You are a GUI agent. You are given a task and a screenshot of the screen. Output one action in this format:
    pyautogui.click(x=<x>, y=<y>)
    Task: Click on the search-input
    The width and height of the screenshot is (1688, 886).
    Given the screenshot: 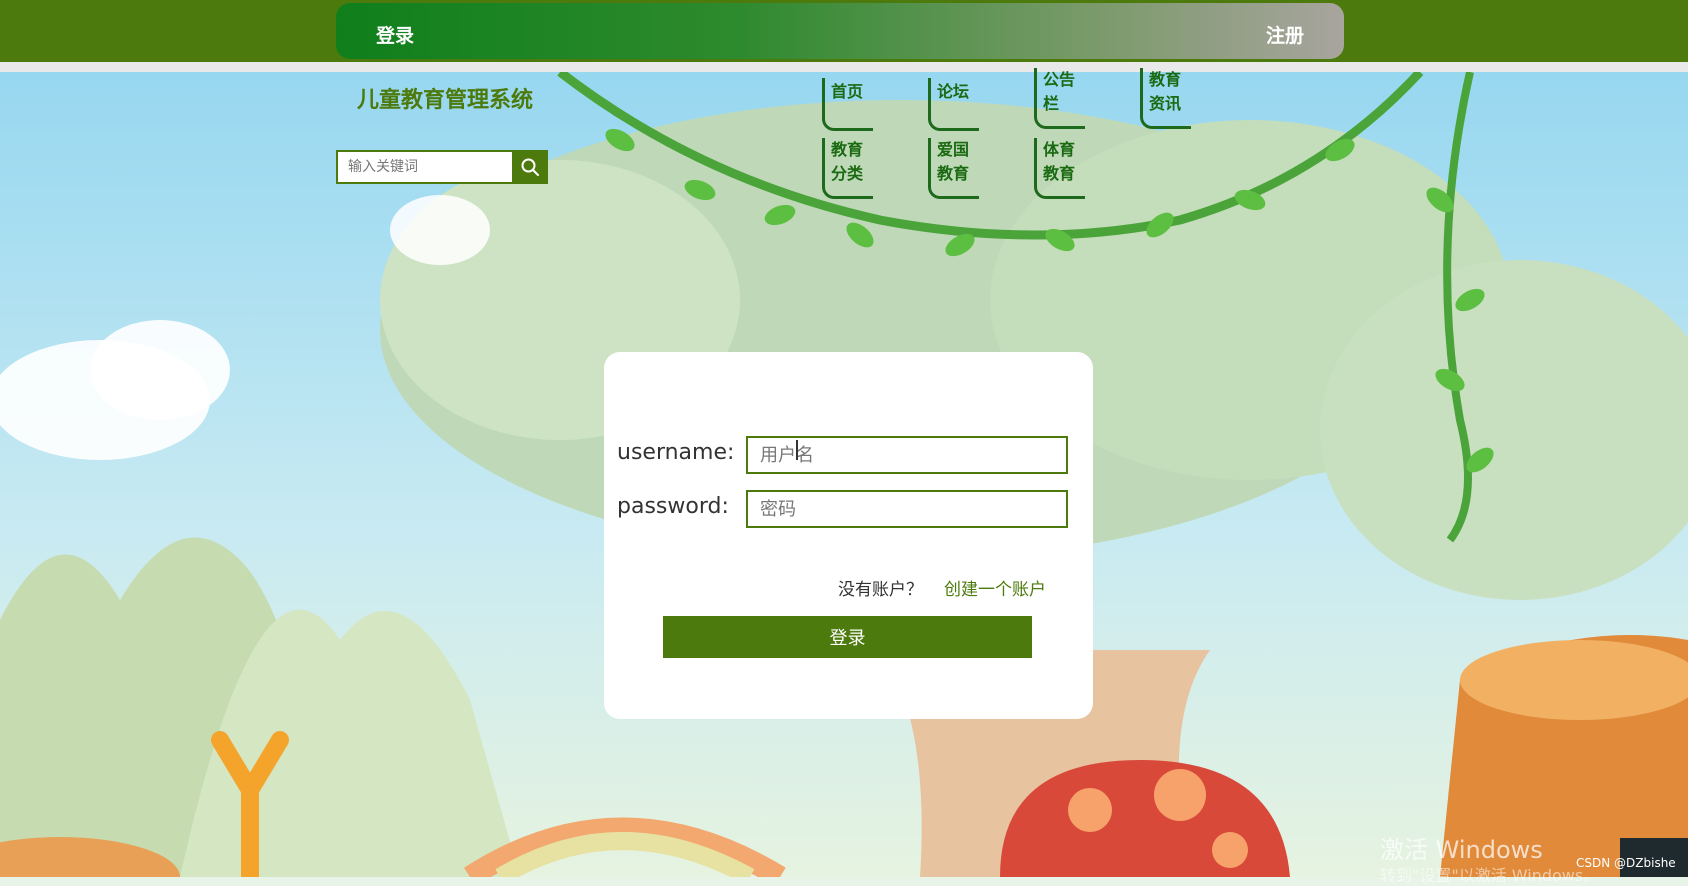 What is the action you would take?
    pyautogui.click(x=425, y=167)
    